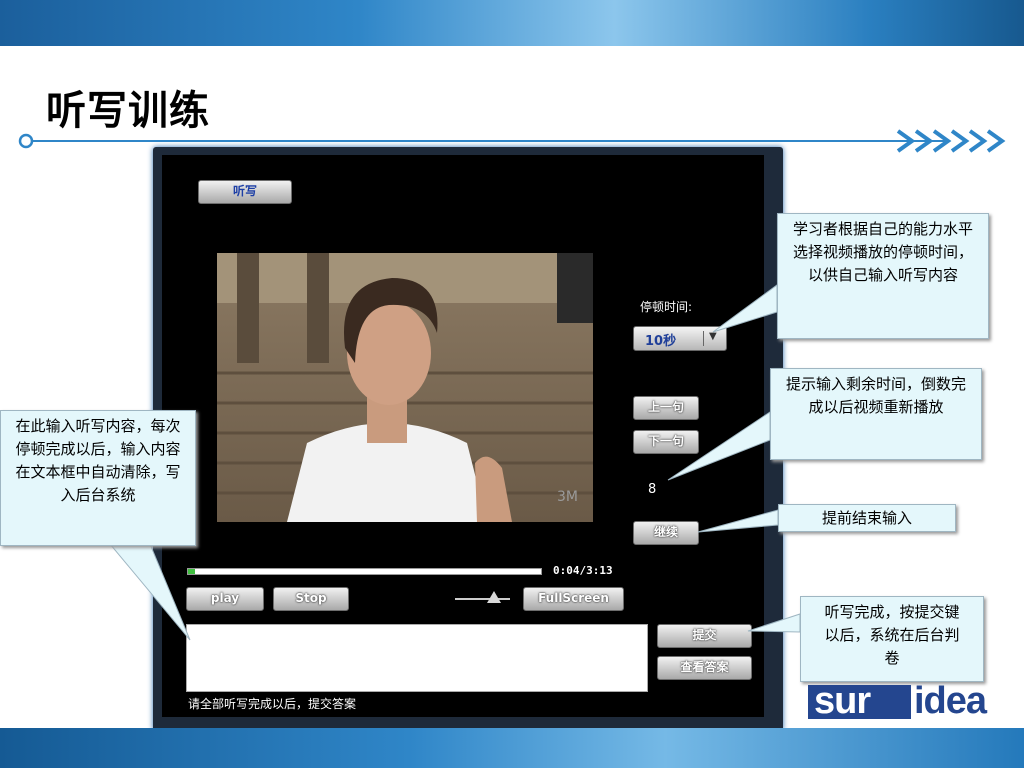 Image resolution: width=1024 pixels, height=768 pixels. What do you see at coordinates (98, 478) in the screenshot?
I see `callout-input: 在此输入听写内容，每次停顿完成以后，输入内容在文本框中自动清除，写入后台系统` at bounding box center [98, 478].